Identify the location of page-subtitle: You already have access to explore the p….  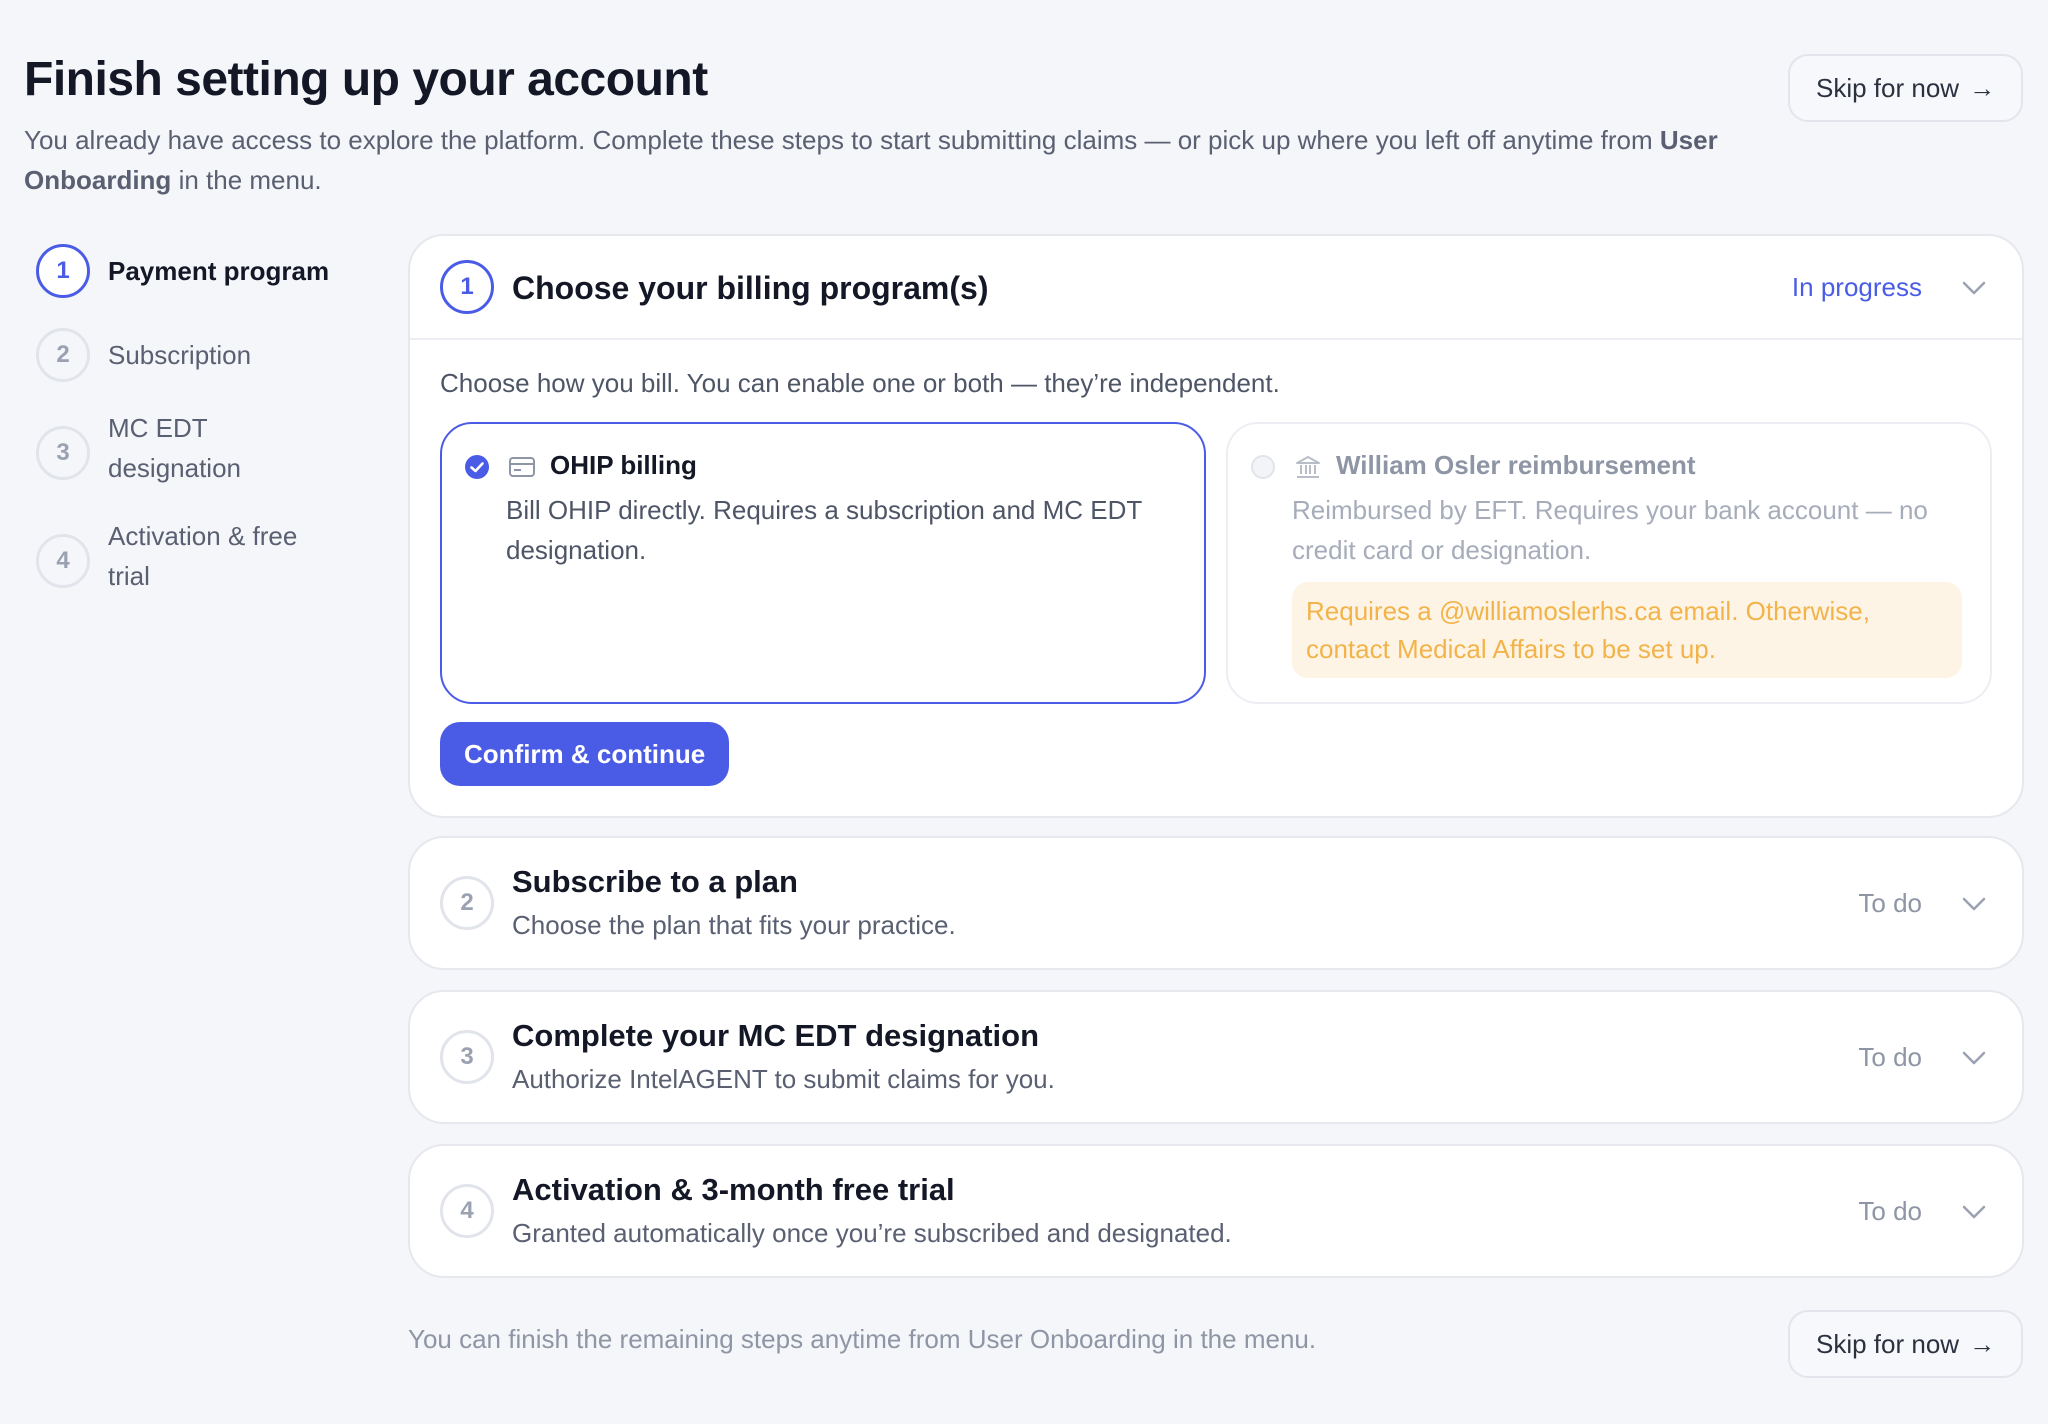
(904, 160).